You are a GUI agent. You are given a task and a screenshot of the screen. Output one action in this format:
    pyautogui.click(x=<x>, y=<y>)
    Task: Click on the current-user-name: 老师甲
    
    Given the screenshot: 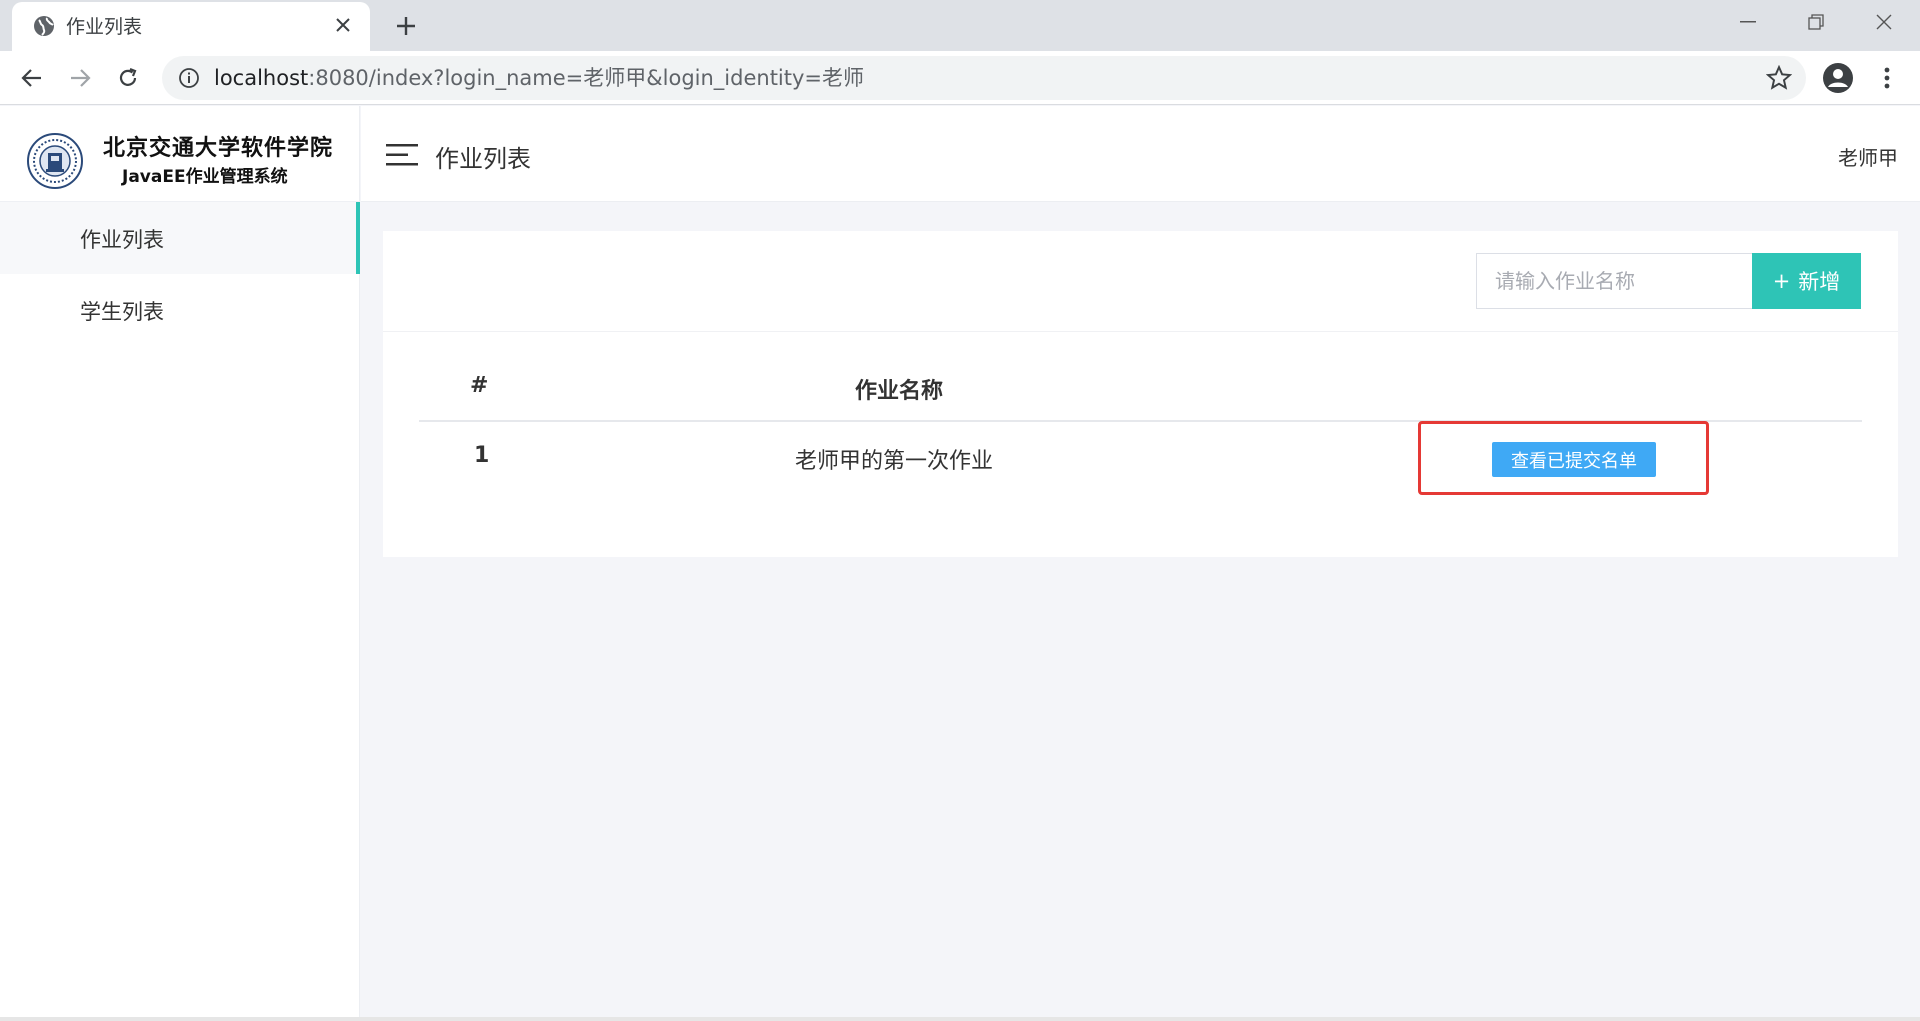 What is the action you would take?
    pyautogui.click(x=1868, y=156)
    